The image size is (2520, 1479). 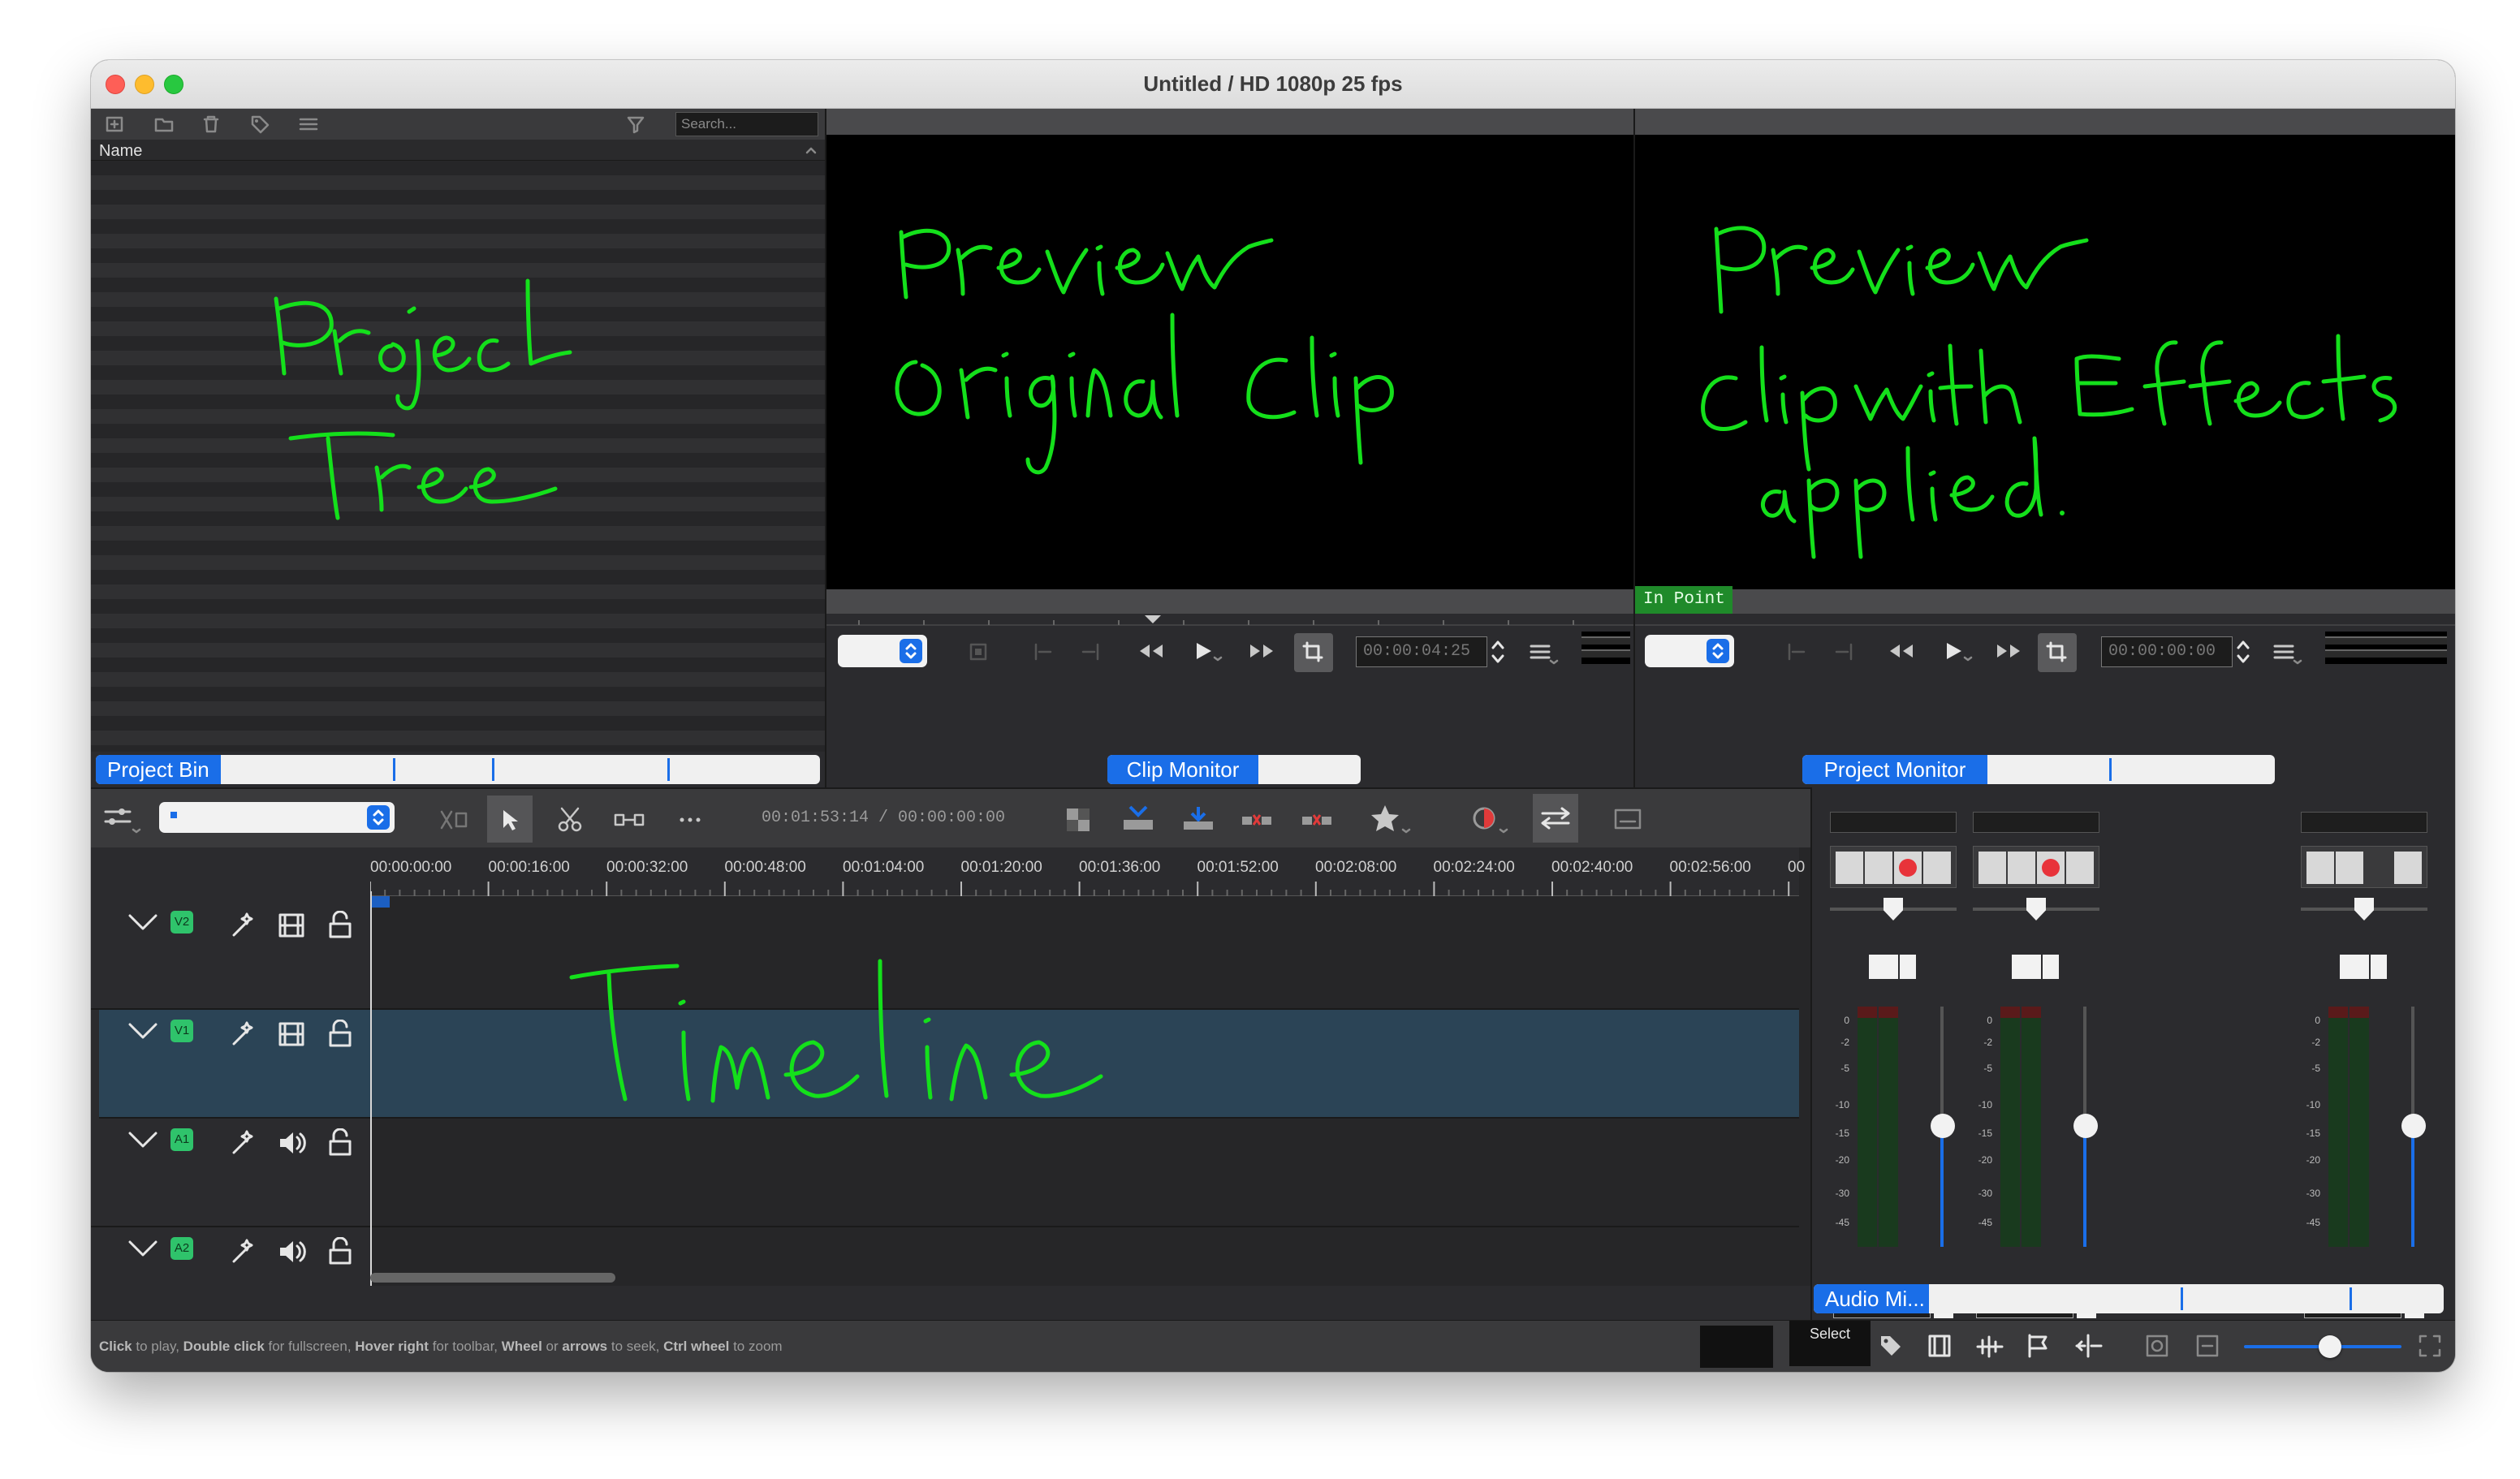 What do you see at coordinates (1392, 820) in the screenshot?
I see `favorite-effects-icon` at bounding box center [1392, 820].